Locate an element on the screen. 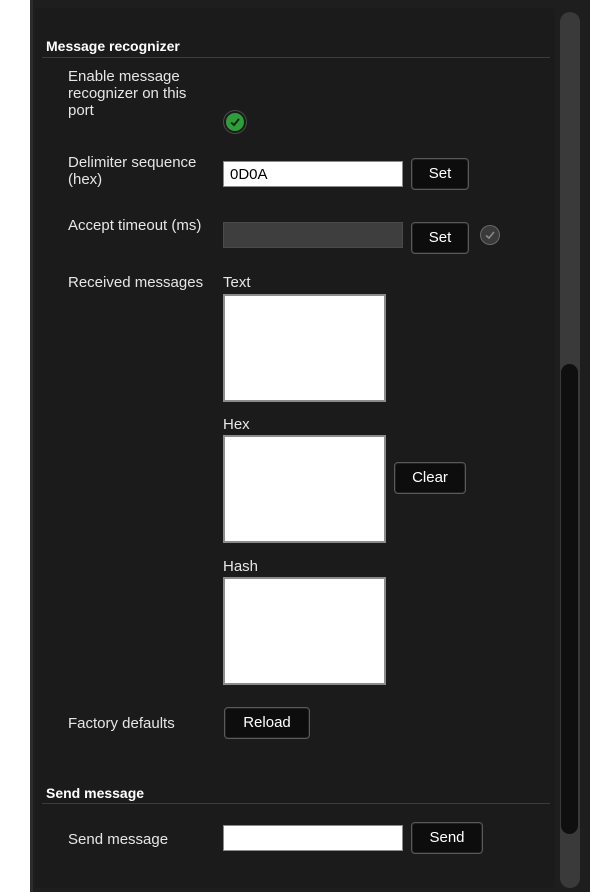  message-recognizer-heading: Message recognizer is located at coordinates (113, 46).